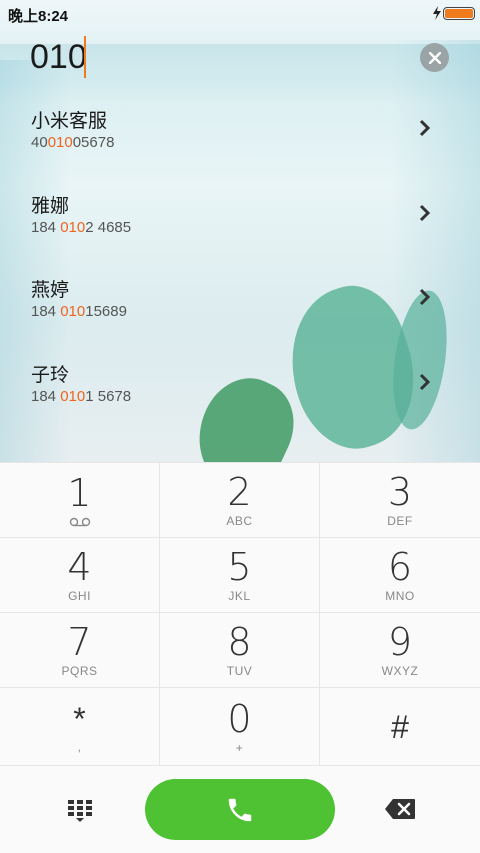 This screenshot has height=853, width=480. I want to click on dial-number-field: 010, so click(240, 58).